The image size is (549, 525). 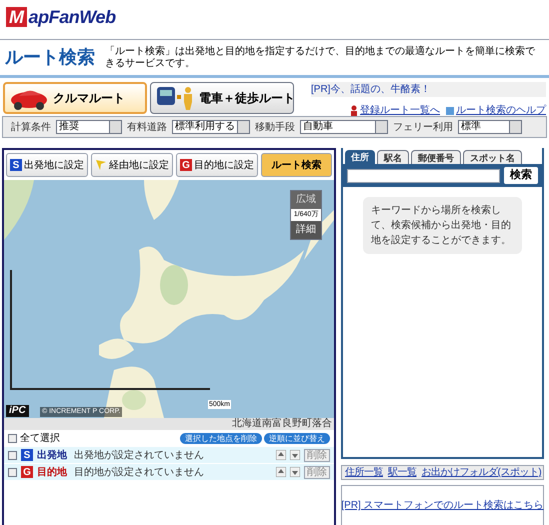 I want to click on search-tab: 住所, so click(x=360, y=157).